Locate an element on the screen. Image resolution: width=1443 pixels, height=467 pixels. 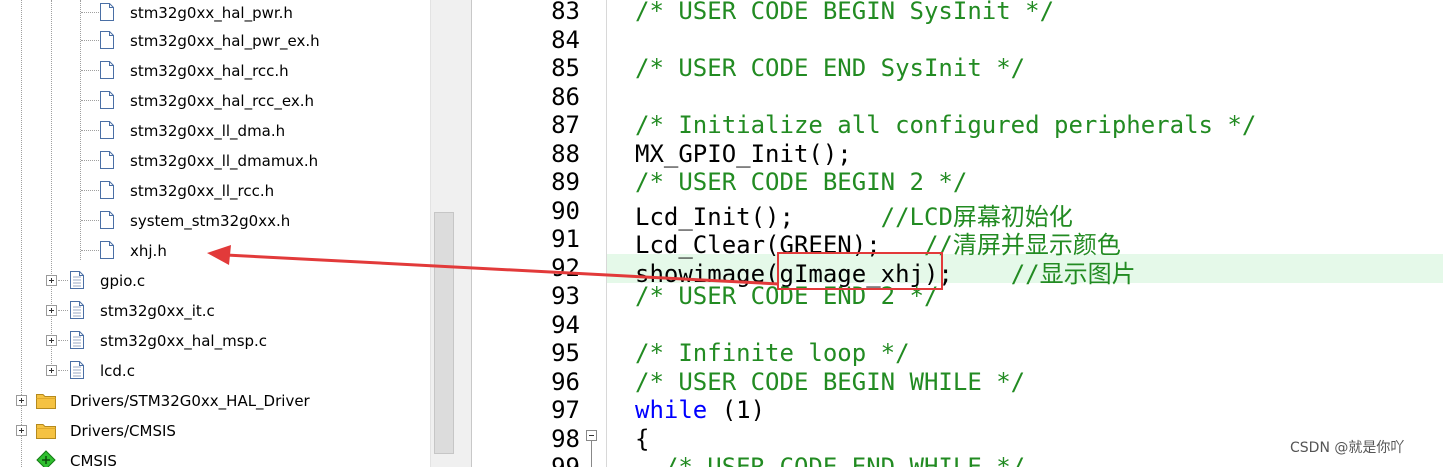
group-label: Drivers/CMSIS is located at coordinates (123, 431).